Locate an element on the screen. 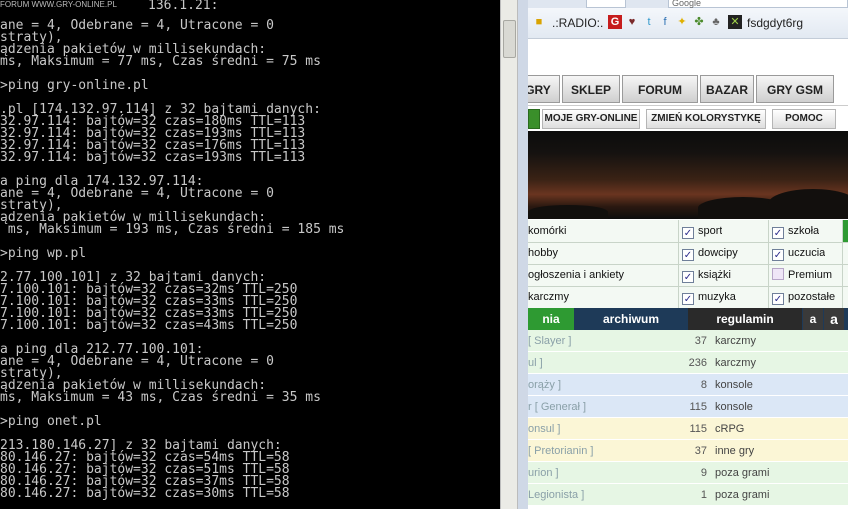  sub-navigation: MOJE GRY-ONLINE ZMIEŃ KOLORYSTYKĘ POMOC is located at coordinates (688, 118).